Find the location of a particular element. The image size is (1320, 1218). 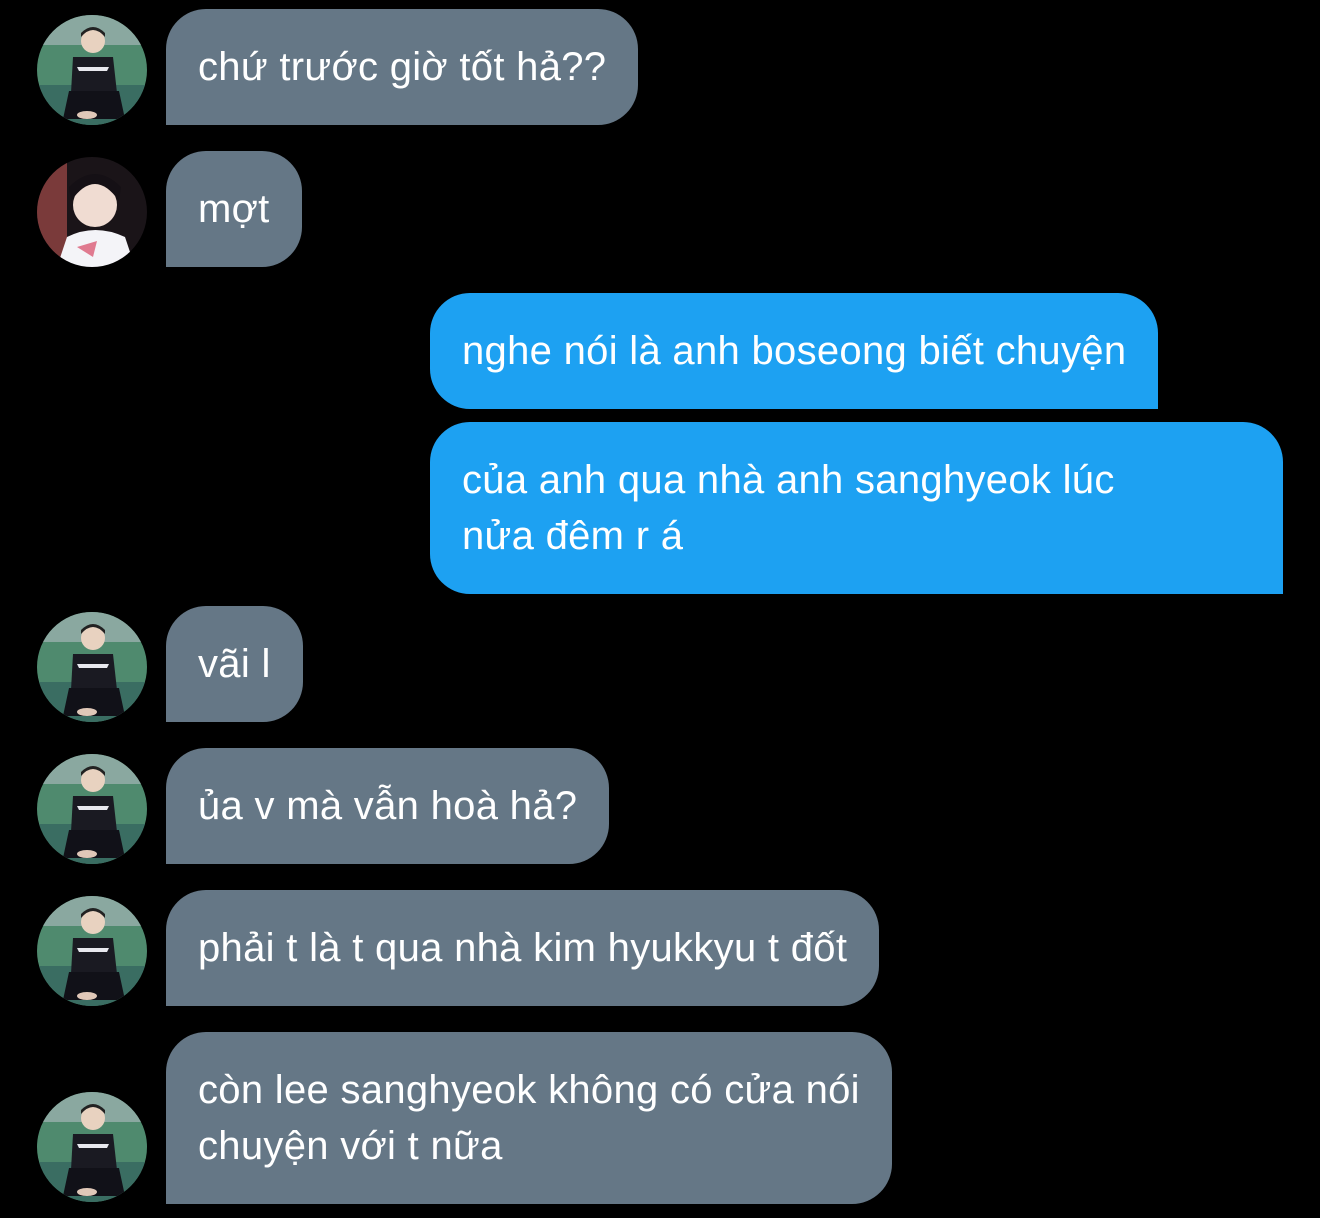

message-text-line: còn lee sanghyeok không có cửa nói is located at coordinates (529, 1090).